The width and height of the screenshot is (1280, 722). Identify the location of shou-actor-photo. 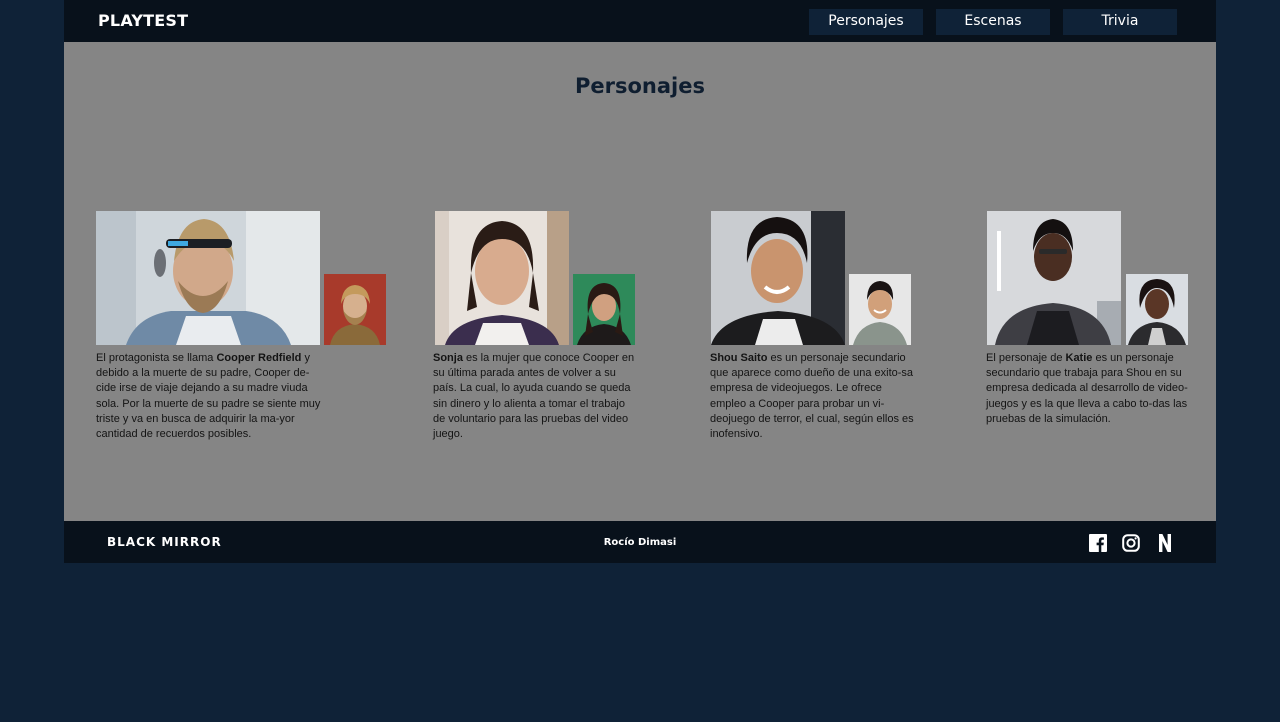
(880, 309).